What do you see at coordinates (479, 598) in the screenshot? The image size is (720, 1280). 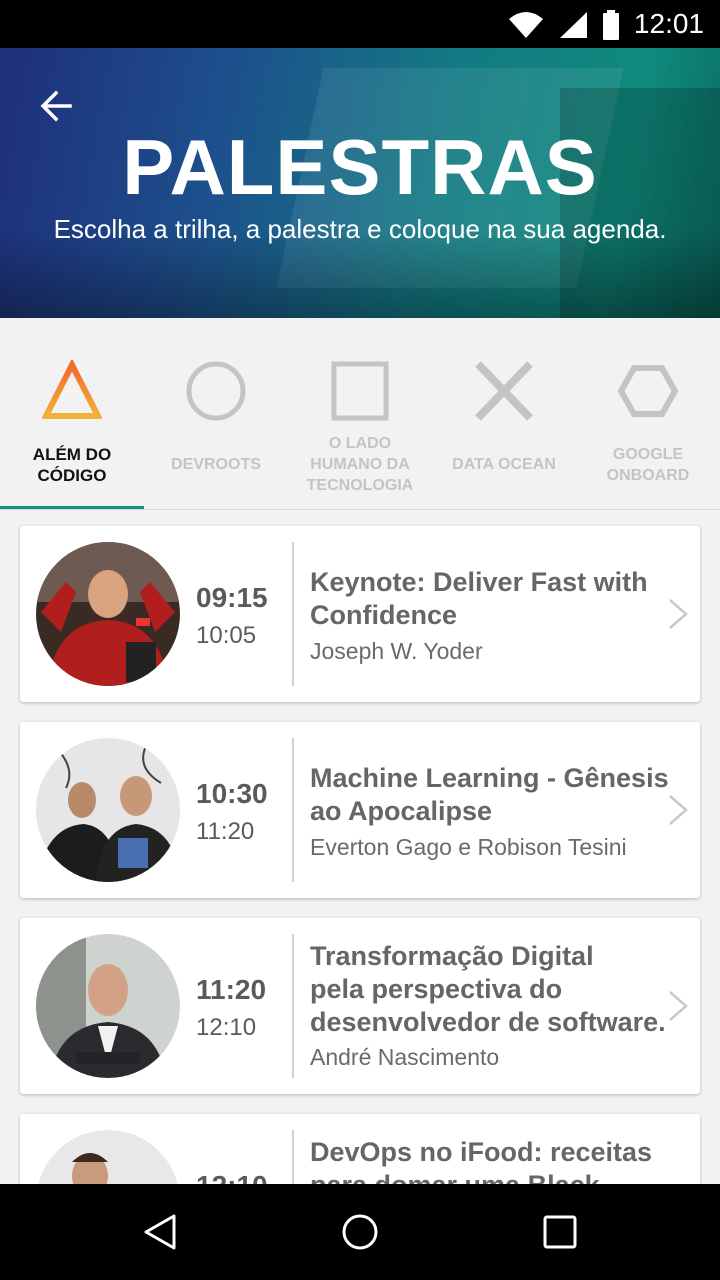 I see `talk-title: Keynote: Deliver Fast with Confidence` at bounding box center [479, 598].